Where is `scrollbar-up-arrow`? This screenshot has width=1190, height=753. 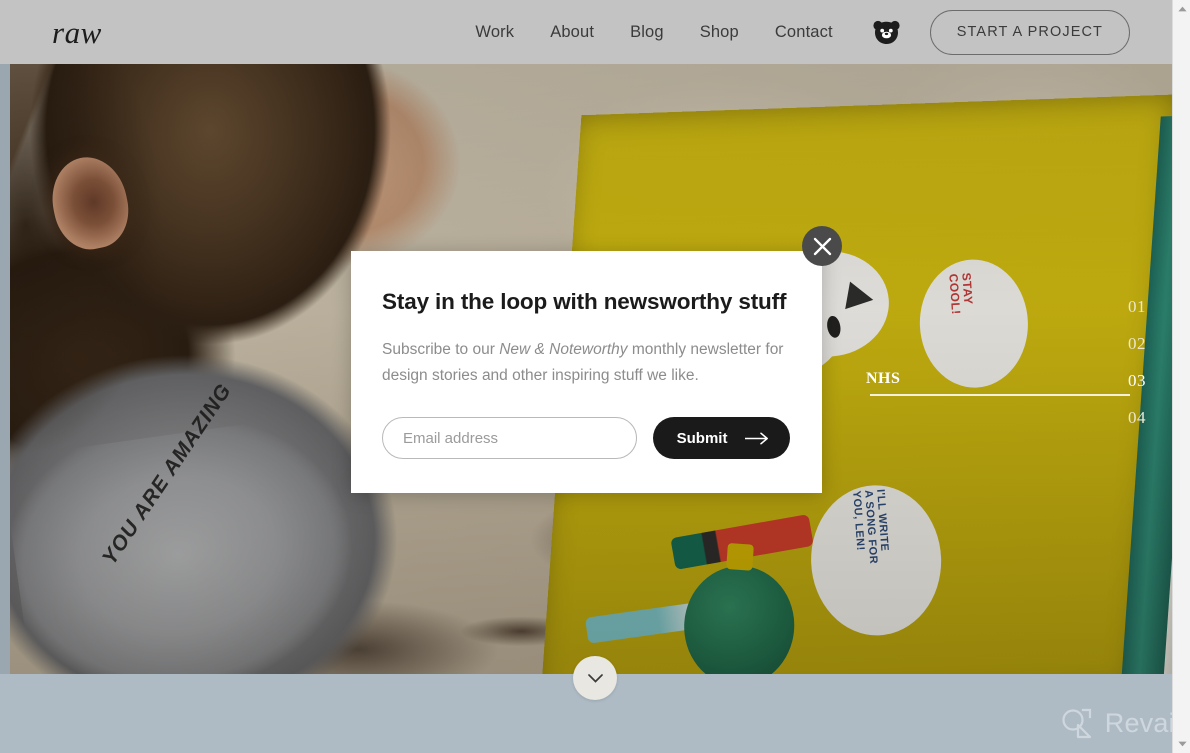
scrollbar-up-arrow is located at coordinates (1181, 9).